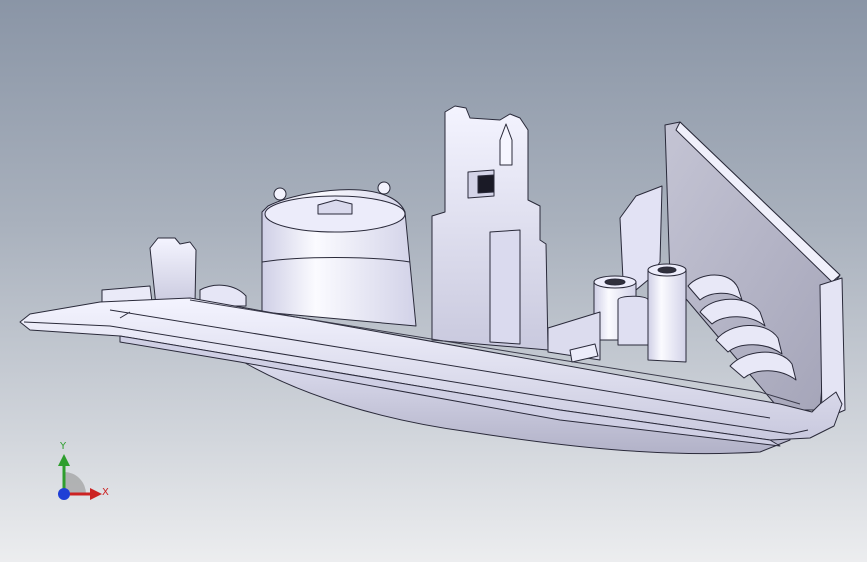 The width and height of the screenshot is (867, 562). What do you see at coordinates (64, 494) in the screenshot?
I see `z-axis-icon` at bounding box center [64, 494].